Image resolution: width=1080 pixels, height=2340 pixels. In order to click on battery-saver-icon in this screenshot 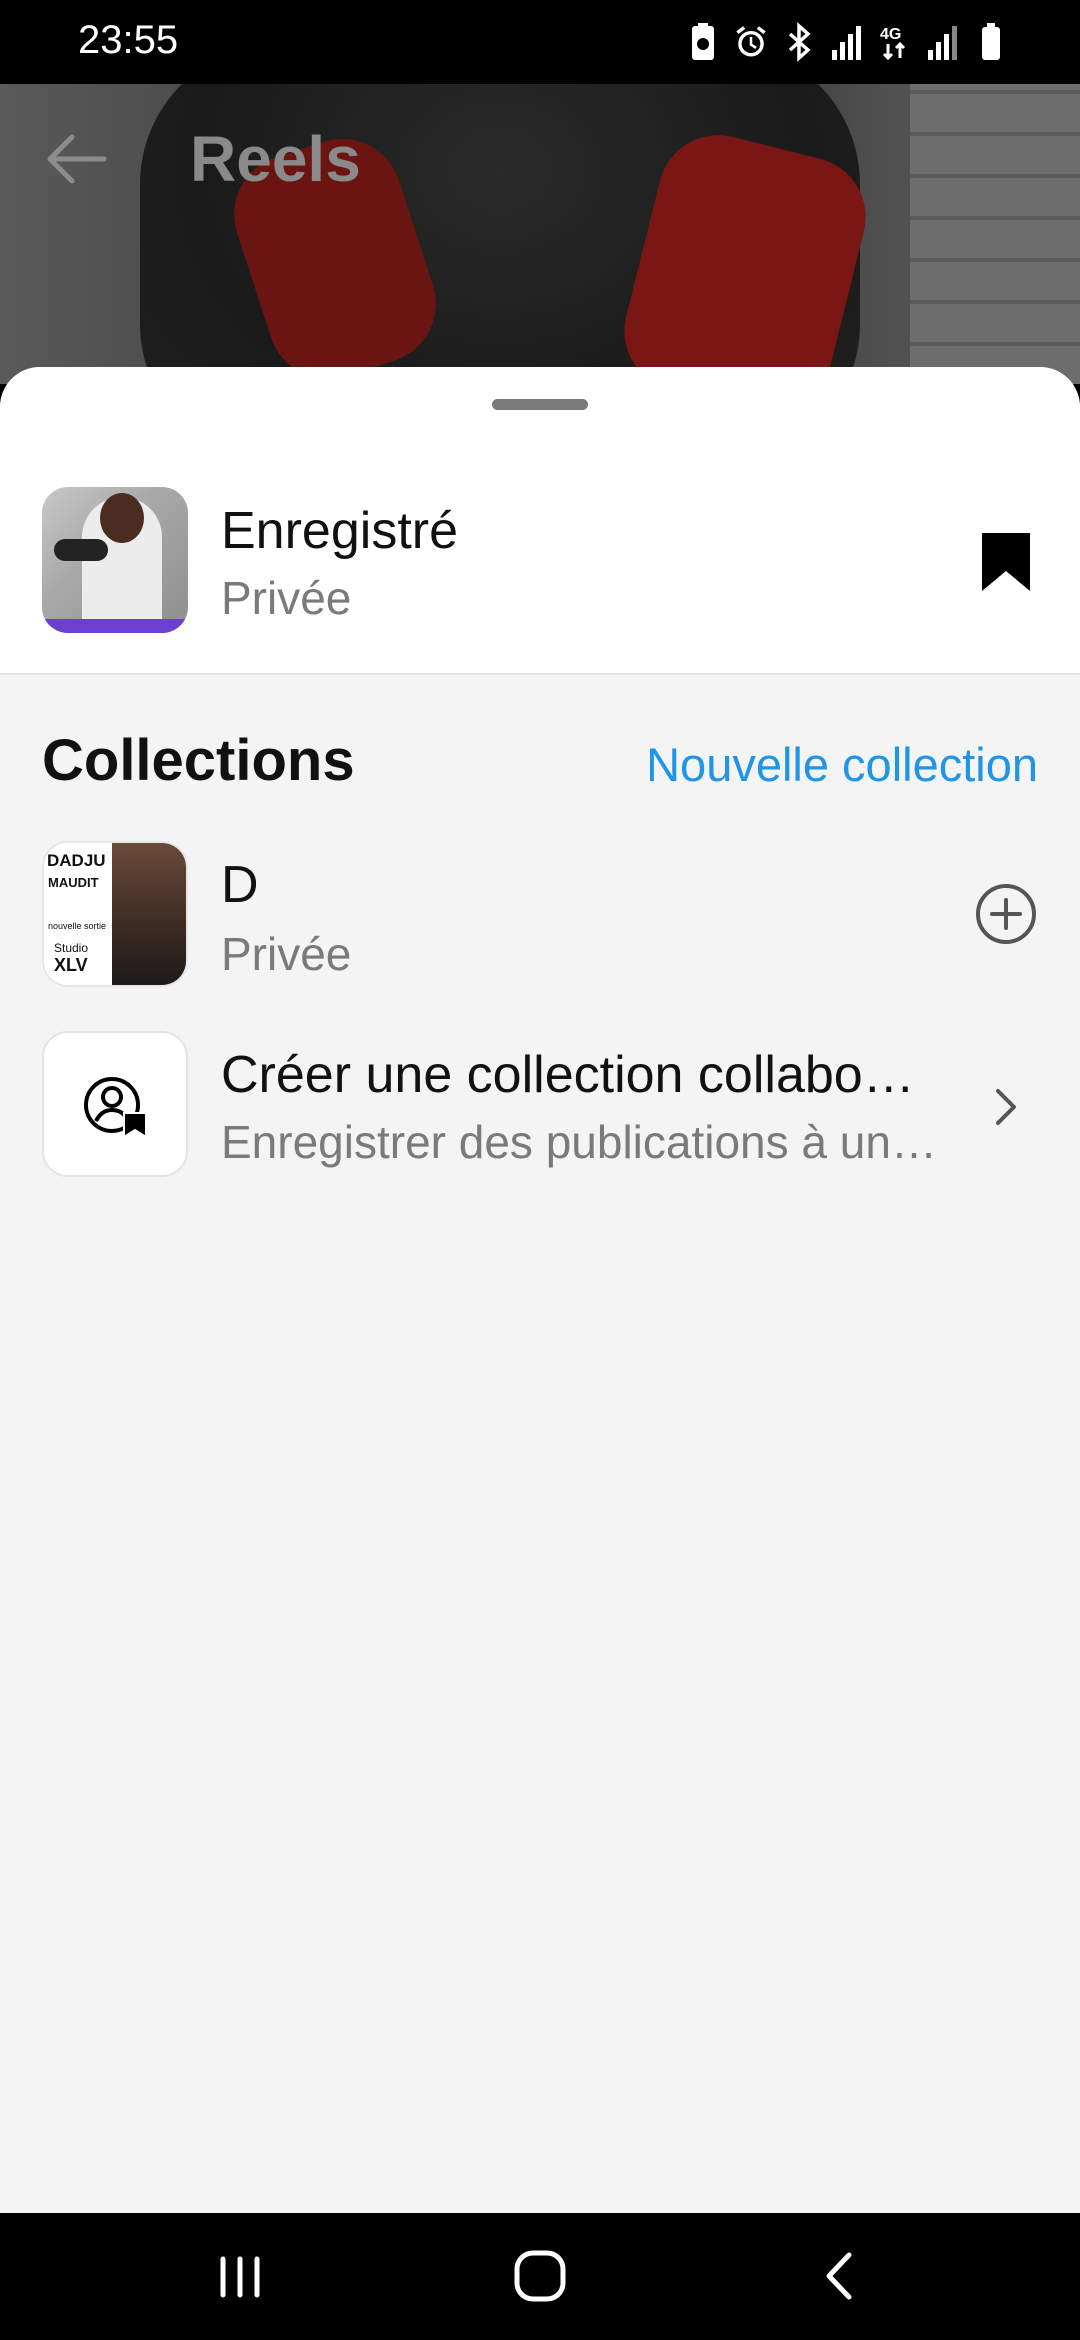, I will do `click(703, 41)`.